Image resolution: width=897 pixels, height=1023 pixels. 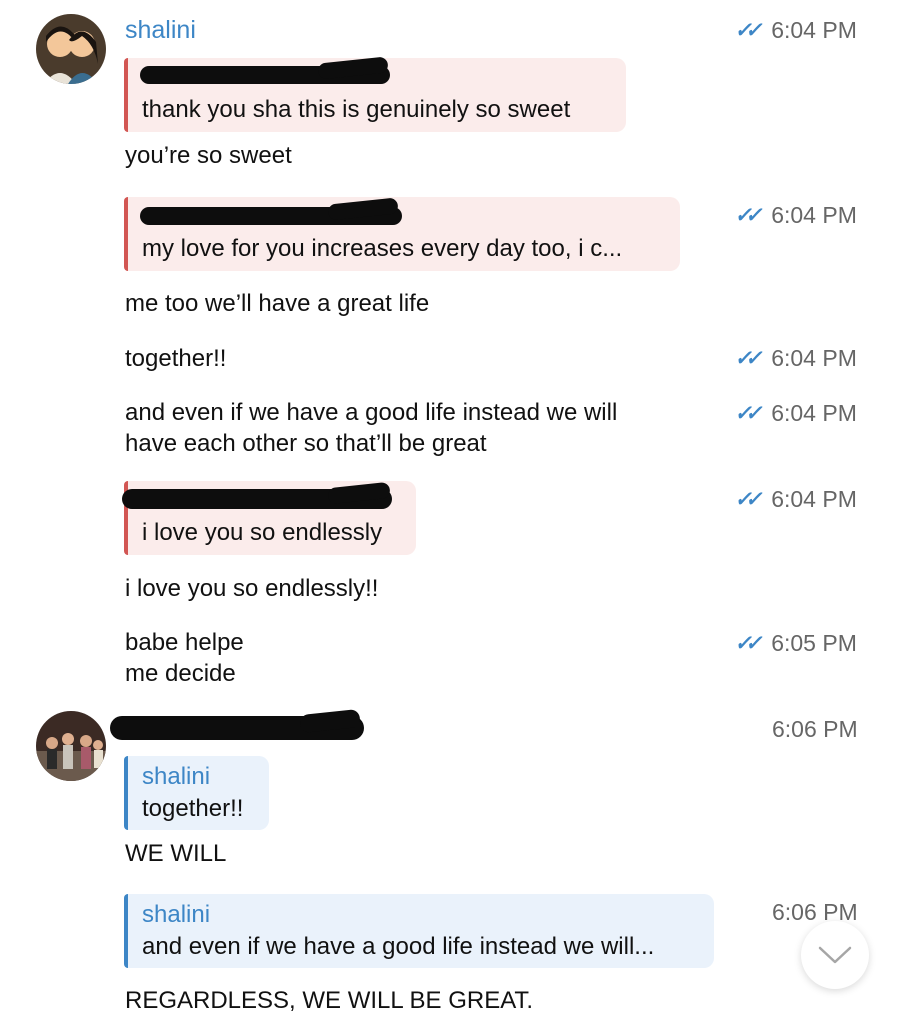 I want to click on sender-name: shalini, so click(x=160, y=30).